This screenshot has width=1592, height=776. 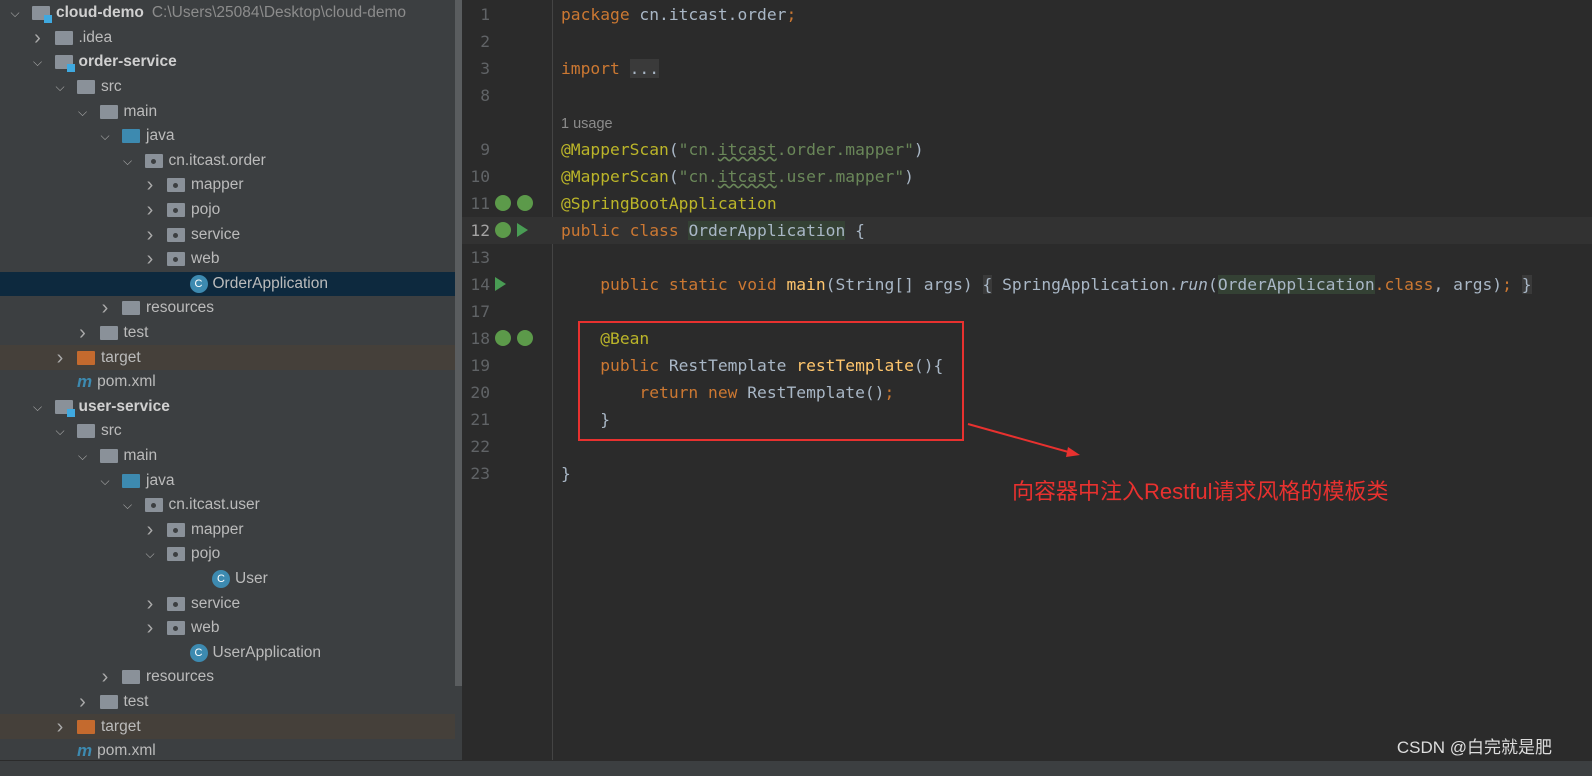 What do you see at coordinates (1027, 230) in the screenshot?
I see `code-line: 12 public class OrderApplication {` at bounding box center [1027, 230].